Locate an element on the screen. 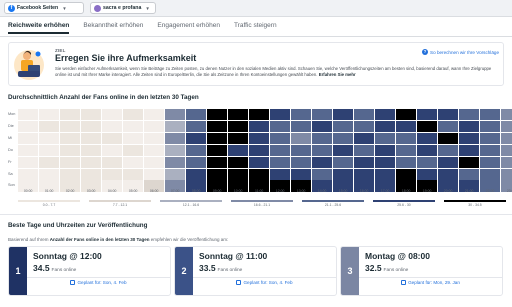 The height and width of the screenshot is (307, 512). scheduled-link: Geplant für: Mon, 29. Jan is located at coordinates (430, 282).